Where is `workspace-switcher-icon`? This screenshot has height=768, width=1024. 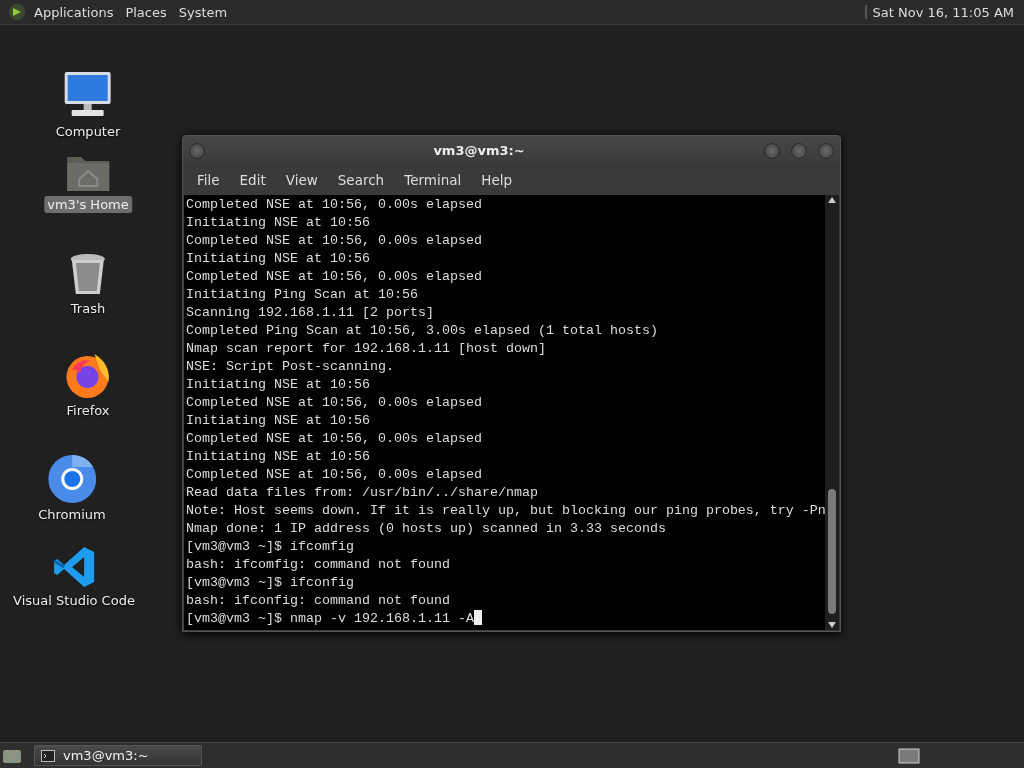
workspace-switcher-icon is located at coordinates (909, 755).